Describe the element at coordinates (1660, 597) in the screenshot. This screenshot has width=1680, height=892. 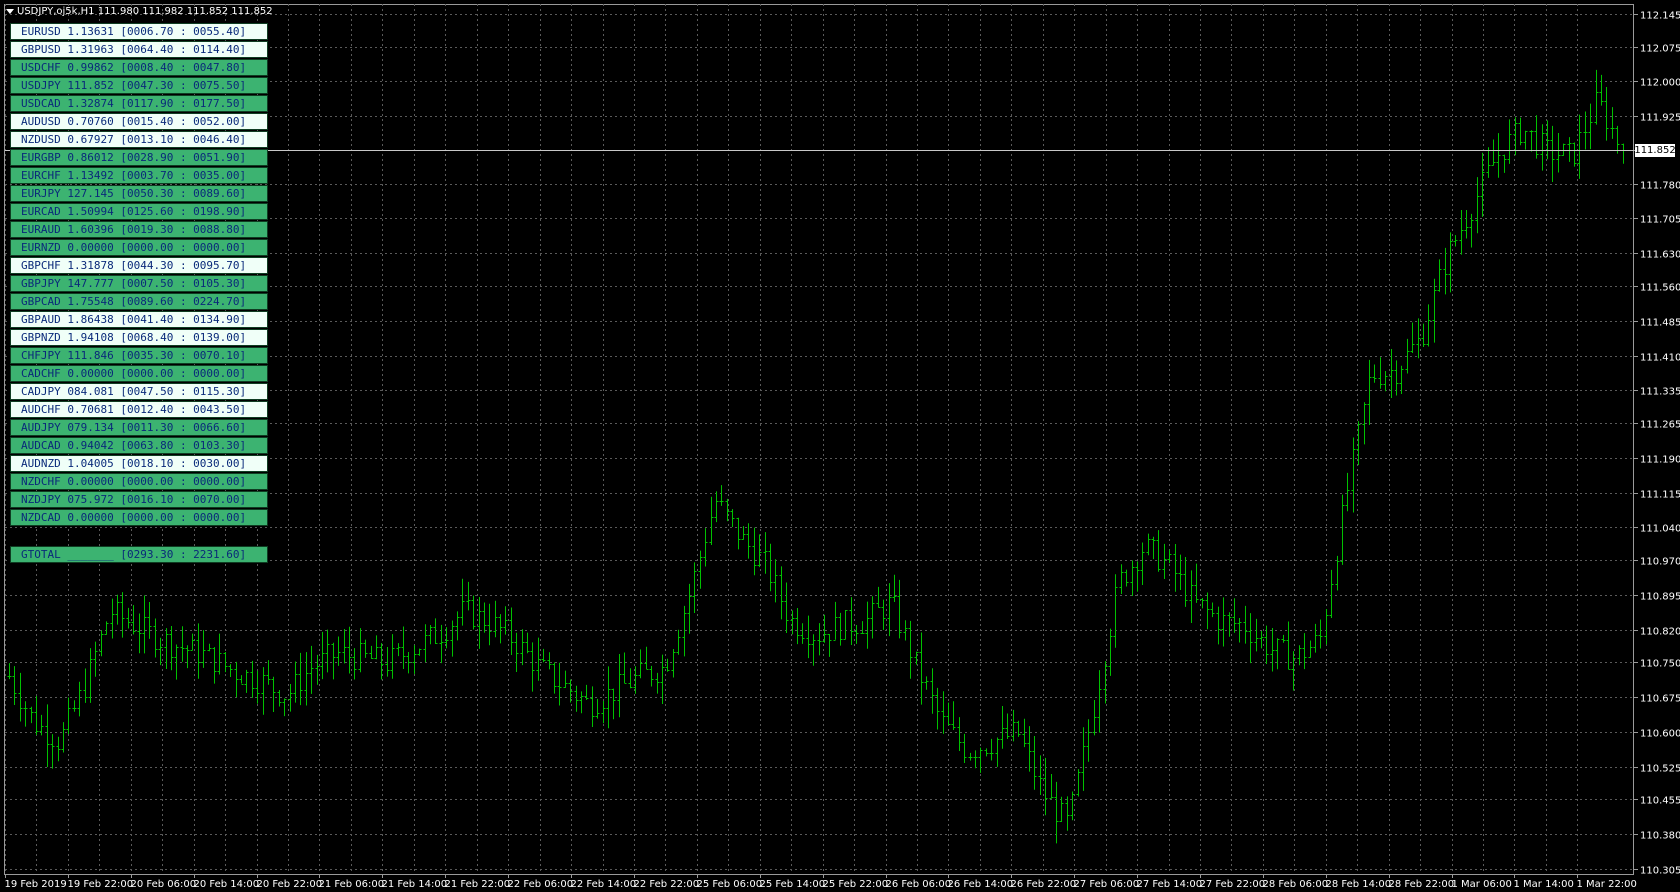
I see `price-tick-label: 110.895` at that location.